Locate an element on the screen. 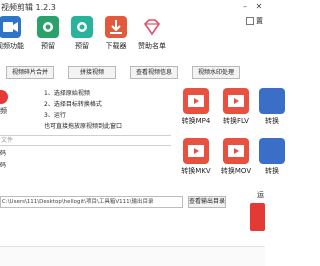 The height and width of the screenshot is (266, 320). toolbar-item-label: 下载器 is located at coordinates (116, 46).